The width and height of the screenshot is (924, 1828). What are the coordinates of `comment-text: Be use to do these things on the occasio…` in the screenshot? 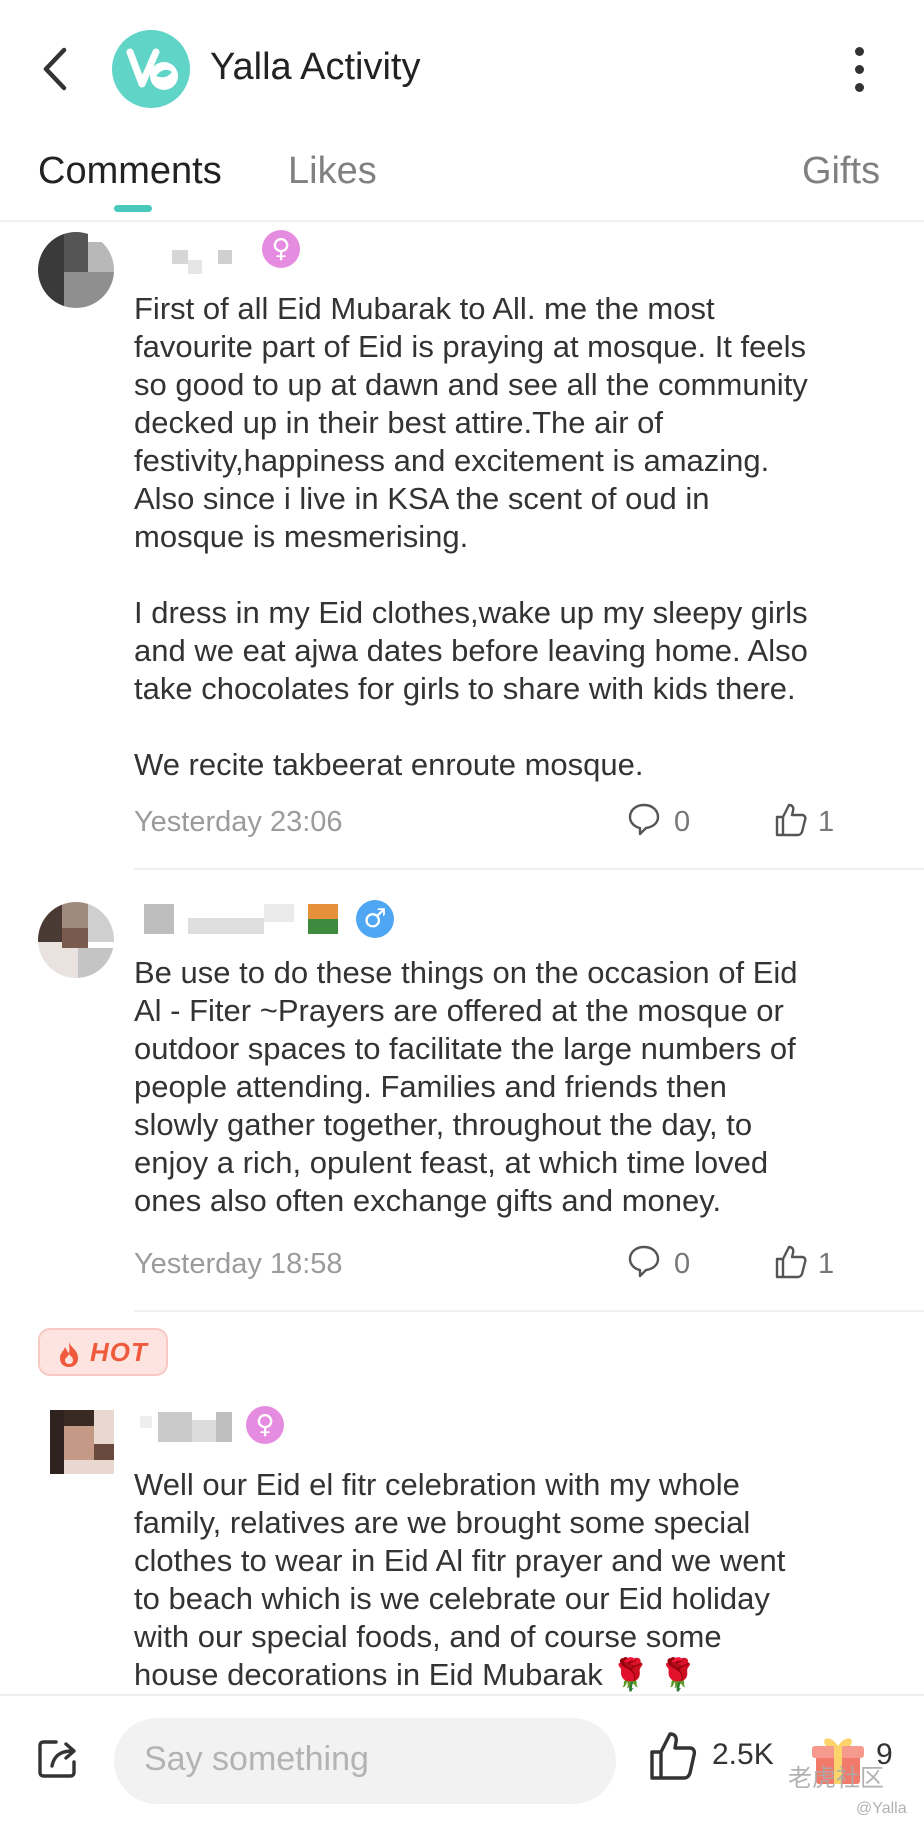 It's located at (466, 1086).